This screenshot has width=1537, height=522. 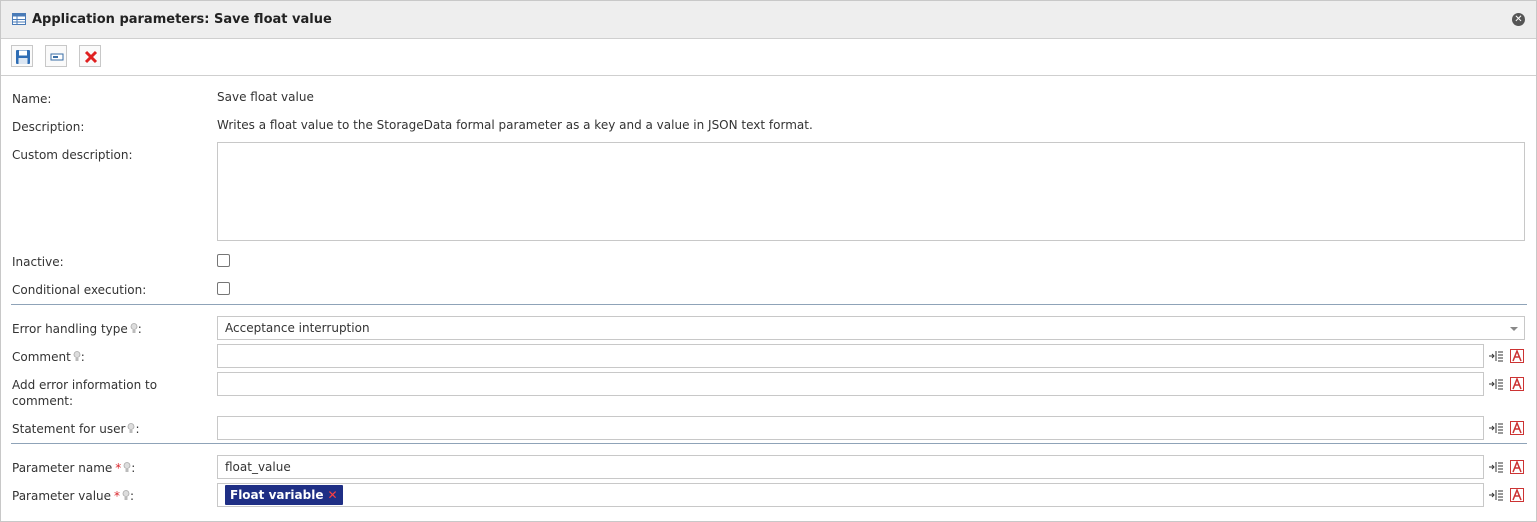 What do you see at coordinates (182, 19) in the screenshot?
I see `dialog-title: Application parameters: Save float value` at bounding box center [182, 19].